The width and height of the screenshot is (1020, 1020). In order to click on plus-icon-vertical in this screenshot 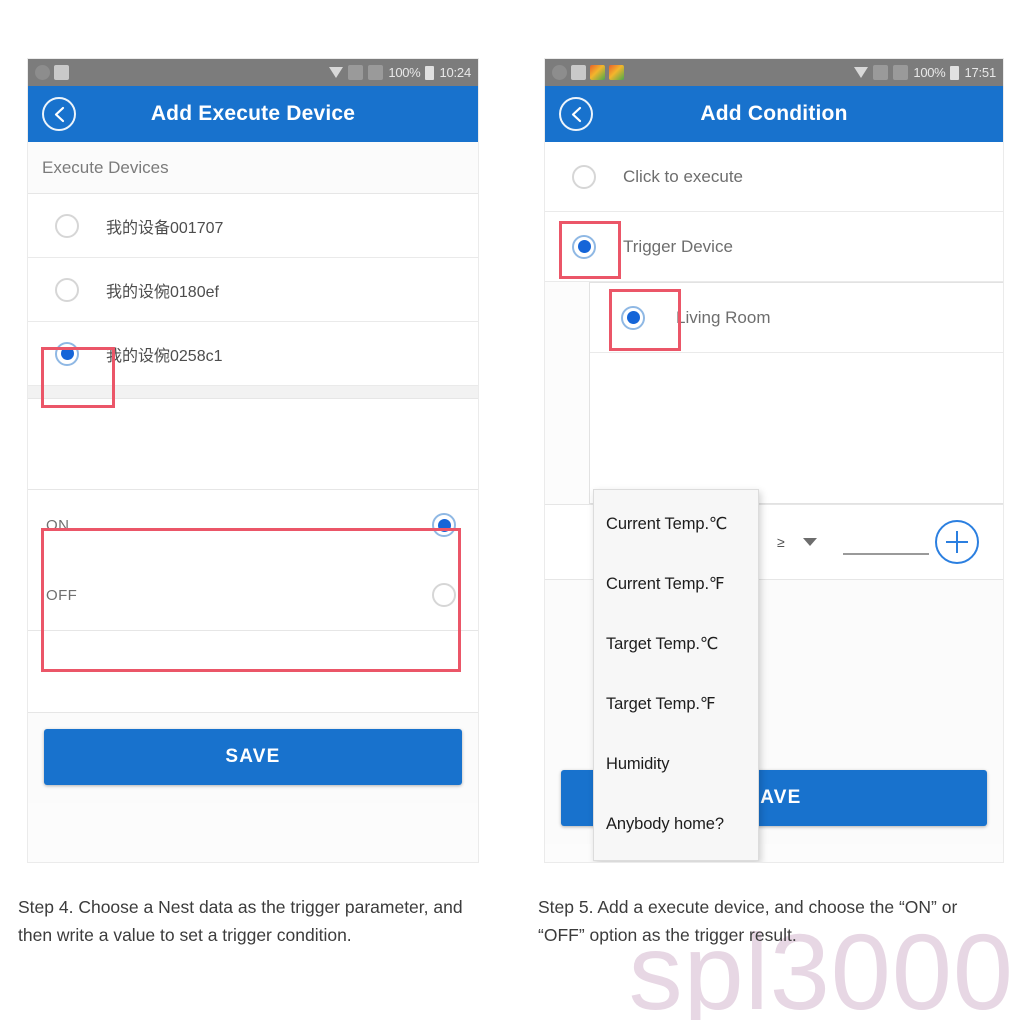, I will do `click(957, 542)`.